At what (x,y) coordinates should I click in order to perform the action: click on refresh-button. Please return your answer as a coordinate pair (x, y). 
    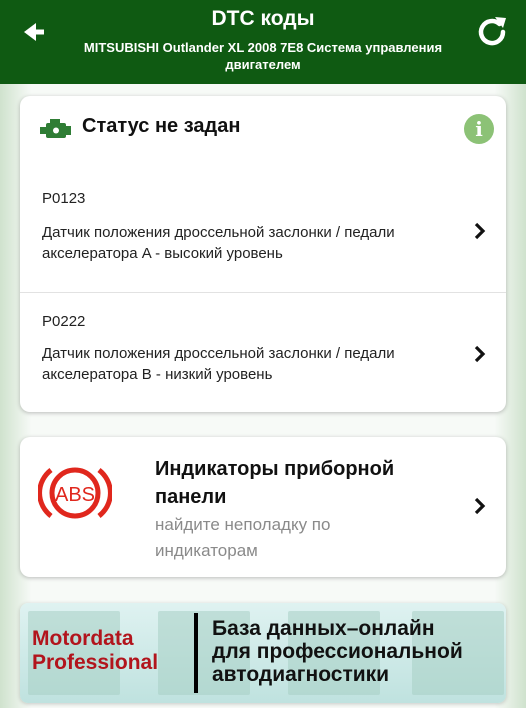
    Looking at the image, I should click on (492, 32).